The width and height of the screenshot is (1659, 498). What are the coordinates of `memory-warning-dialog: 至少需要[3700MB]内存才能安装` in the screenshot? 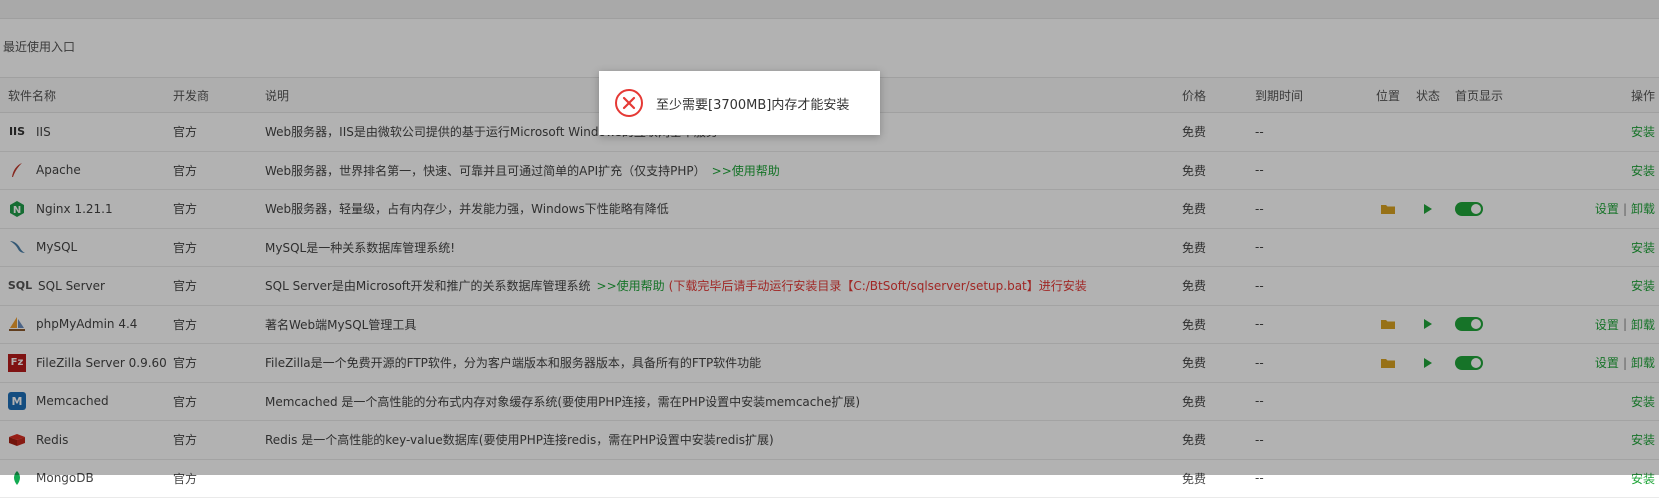 It's located at (739, 103).